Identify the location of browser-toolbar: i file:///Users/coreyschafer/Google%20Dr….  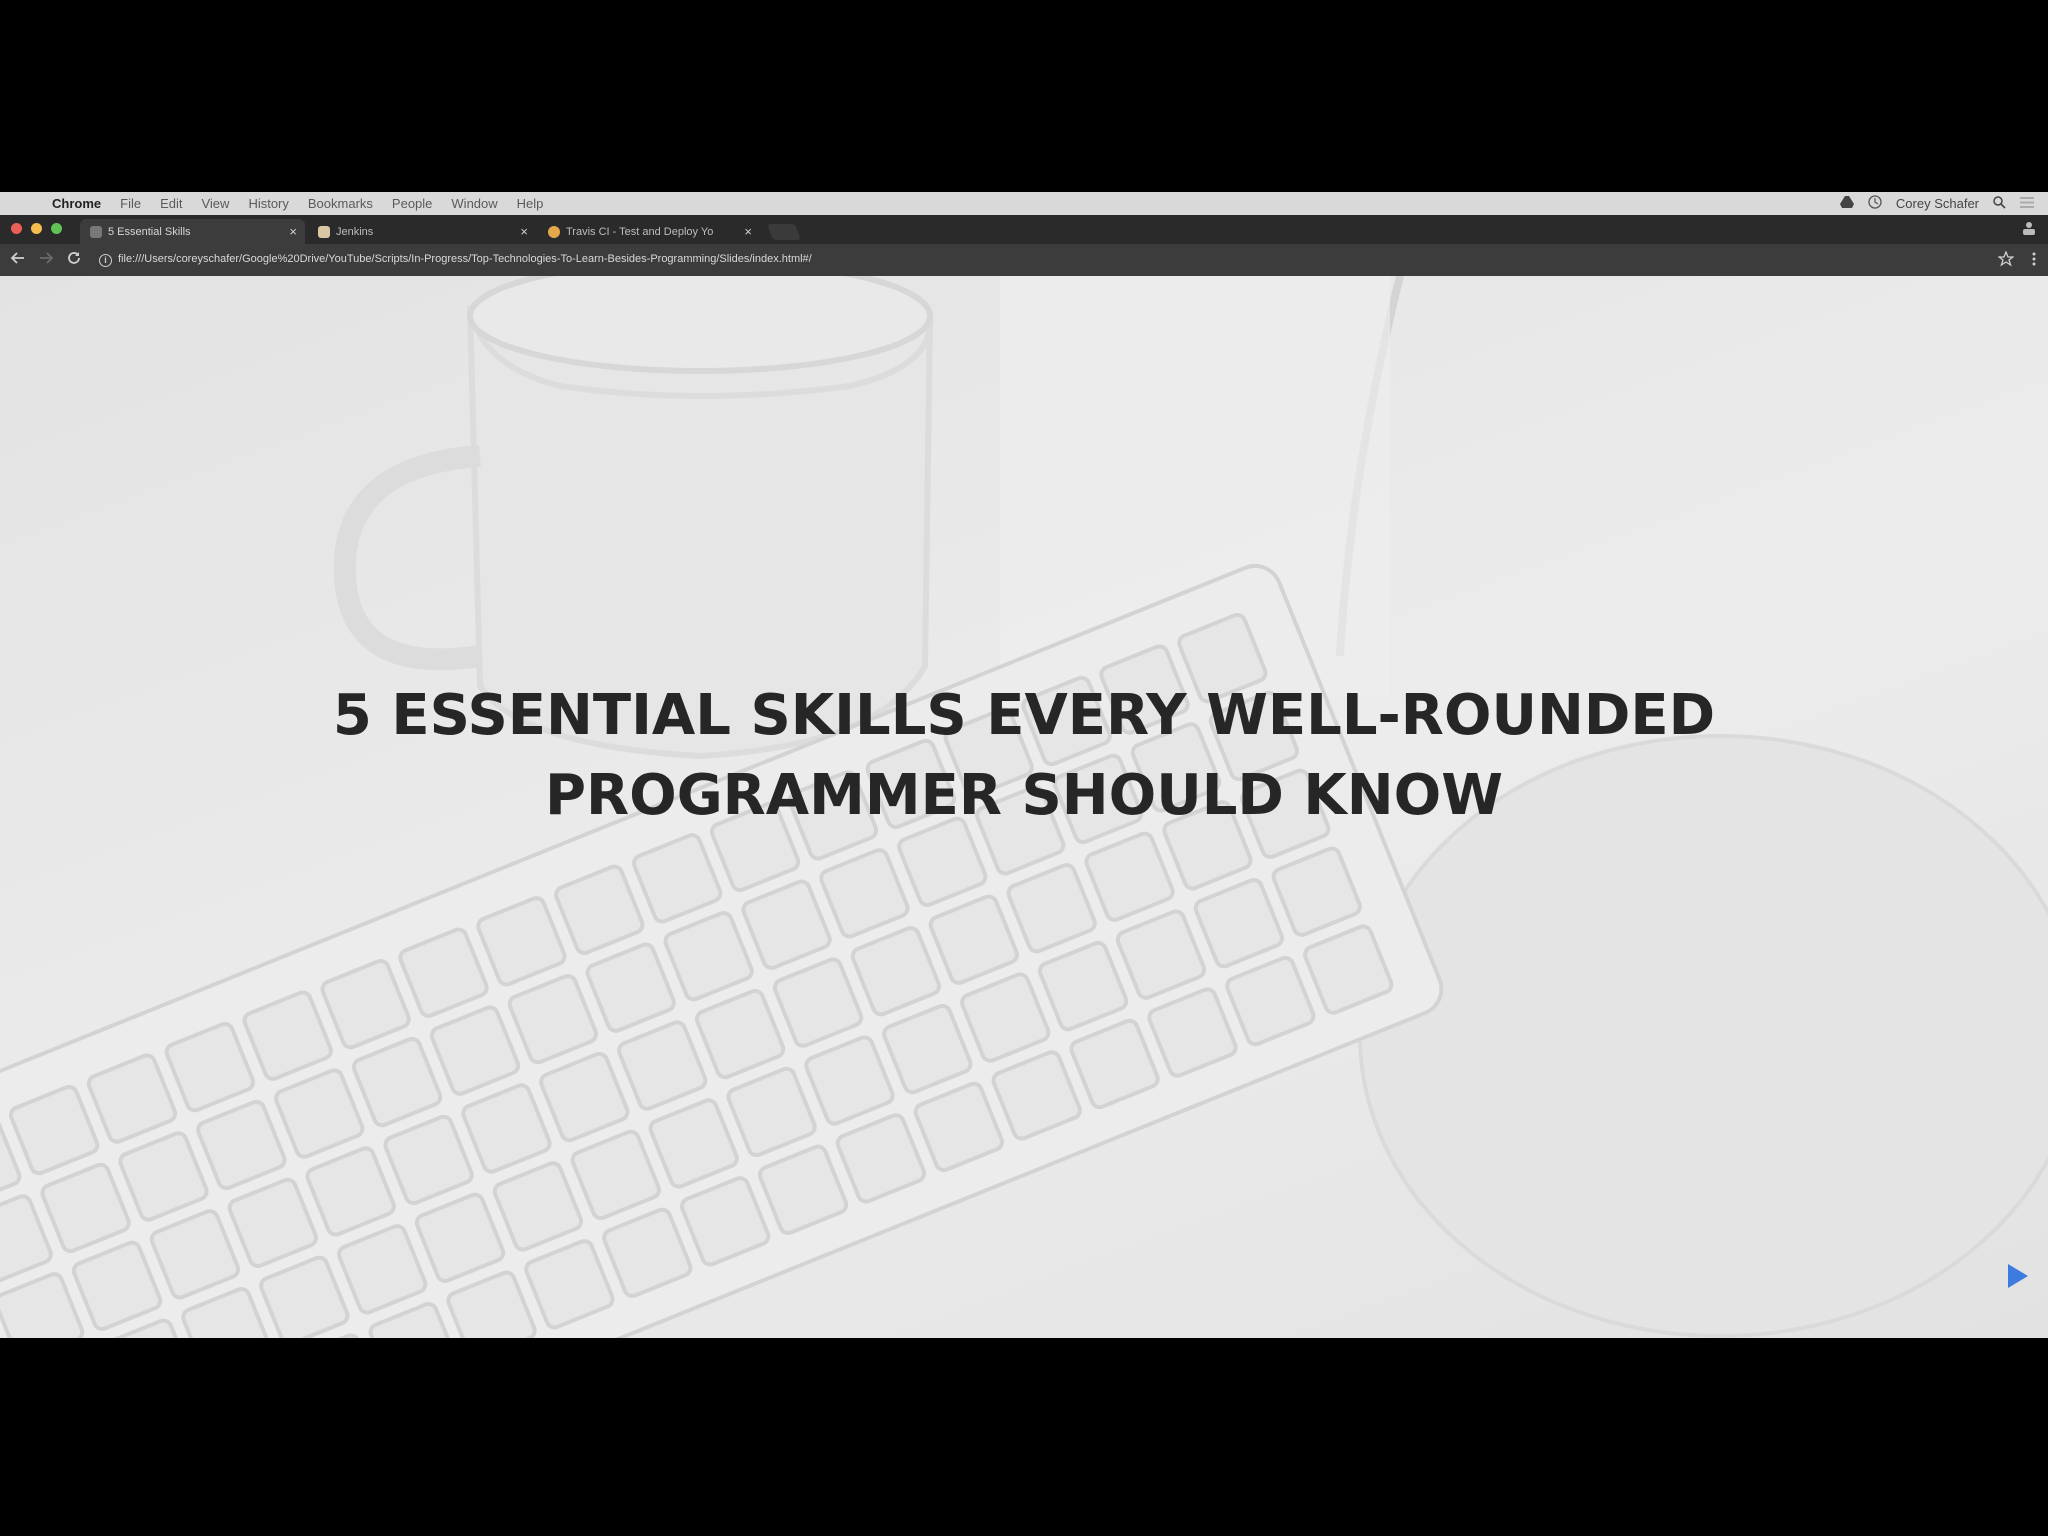
(1024, 260).